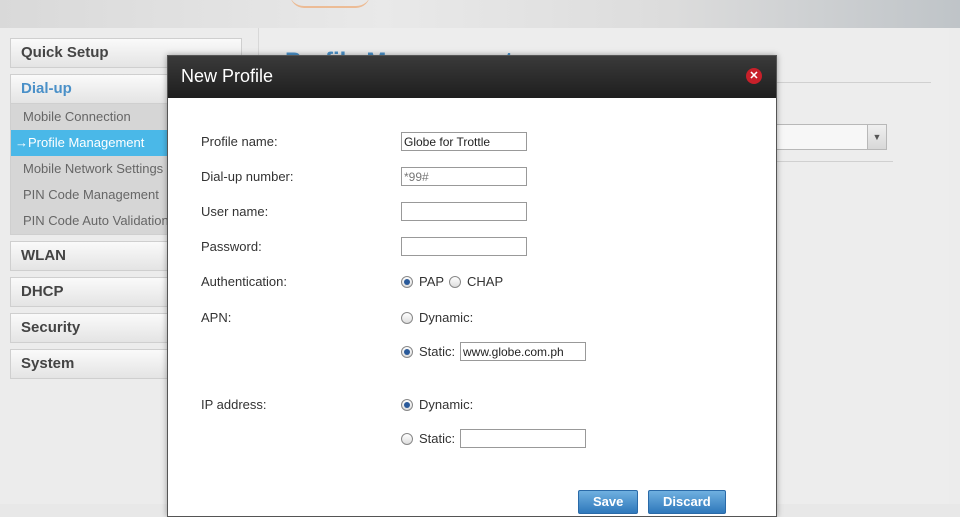 The width and height of the screenshot is (960, 517). What do you see at coordinates (407, 281) in the screenshot?
I see `auth-pap-radio` at bounding box center [407, 281].